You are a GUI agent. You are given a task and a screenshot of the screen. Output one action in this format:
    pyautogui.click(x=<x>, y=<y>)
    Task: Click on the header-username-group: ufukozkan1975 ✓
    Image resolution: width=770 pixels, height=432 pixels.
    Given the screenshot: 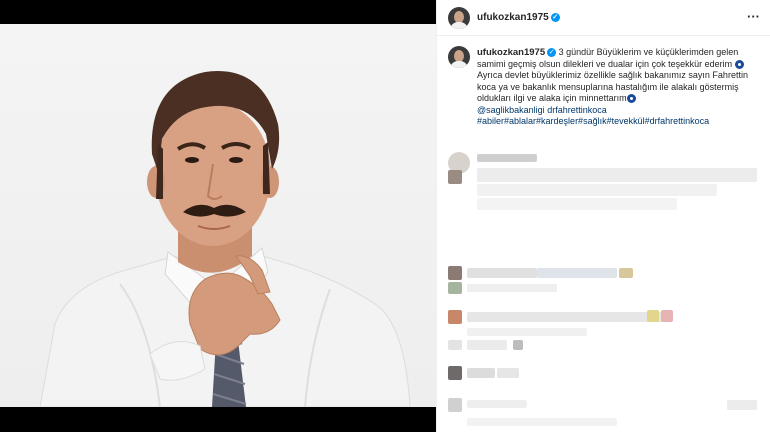 What is the action you would take?
    pyautogui.click(x=518, y=17)
    